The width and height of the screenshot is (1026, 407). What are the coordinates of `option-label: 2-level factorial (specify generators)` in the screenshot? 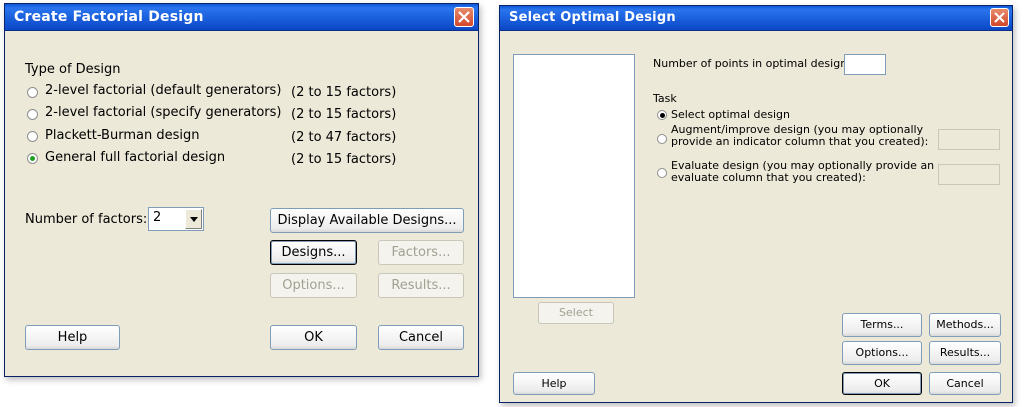 It's located at (163, 112).